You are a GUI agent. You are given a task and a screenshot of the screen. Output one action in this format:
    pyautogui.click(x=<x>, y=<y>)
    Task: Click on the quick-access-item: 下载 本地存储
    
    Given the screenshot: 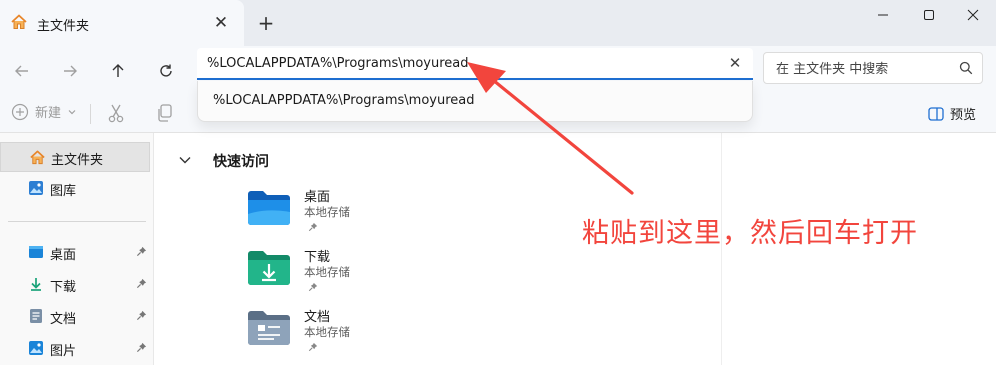 What is the action you would take?
    pyautogui.click(x=366, y=272)
    